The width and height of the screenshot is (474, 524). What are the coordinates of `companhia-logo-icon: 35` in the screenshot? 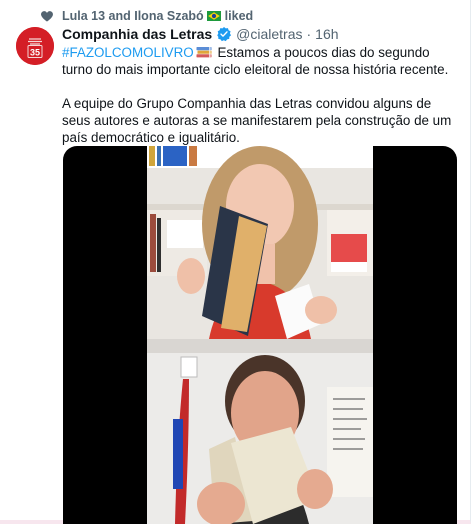 It's located at (35, 46).